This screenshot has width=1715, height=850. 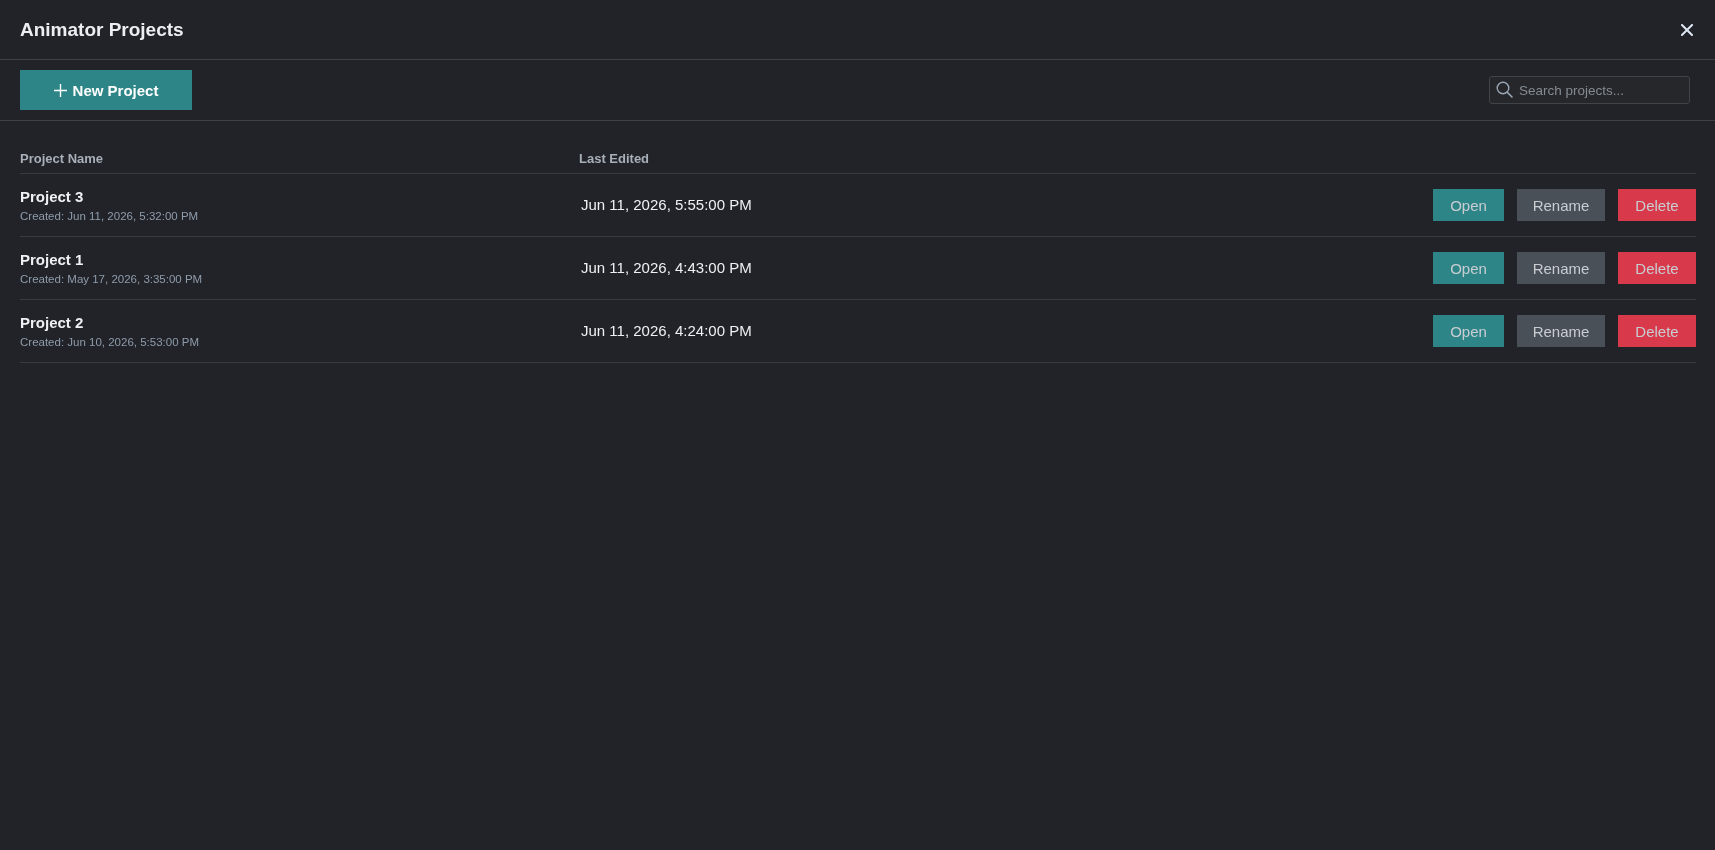 What do you see at coordinates (666, 267) in the screenshot?
I see `last-edited-date: Jun 11, 2026, 4:43:00 PM` at bounding box center [666, 267].